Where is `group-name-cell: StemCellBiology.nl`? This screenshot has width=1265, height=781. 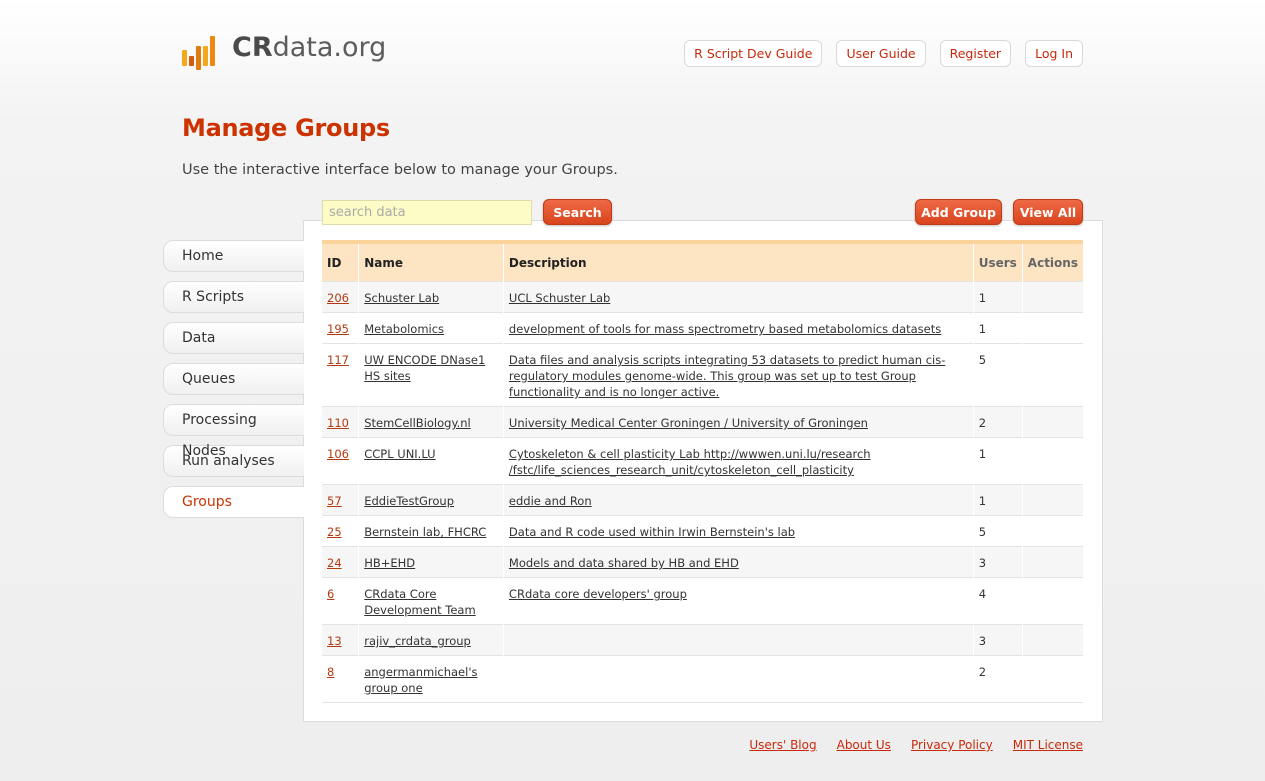 group-name-cell: StemCellBiology.nl is located at coordinates (431, 422).